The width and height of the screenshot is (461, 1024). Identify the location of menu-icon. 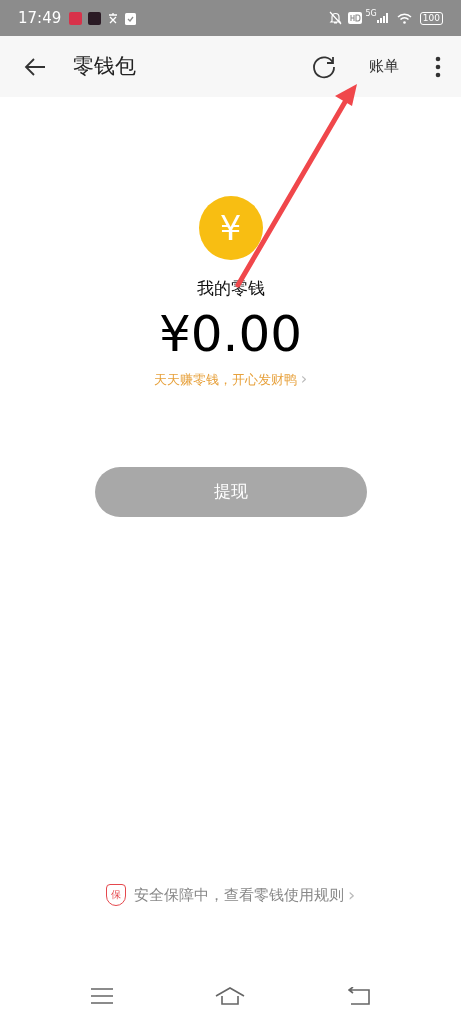
(102, 996).